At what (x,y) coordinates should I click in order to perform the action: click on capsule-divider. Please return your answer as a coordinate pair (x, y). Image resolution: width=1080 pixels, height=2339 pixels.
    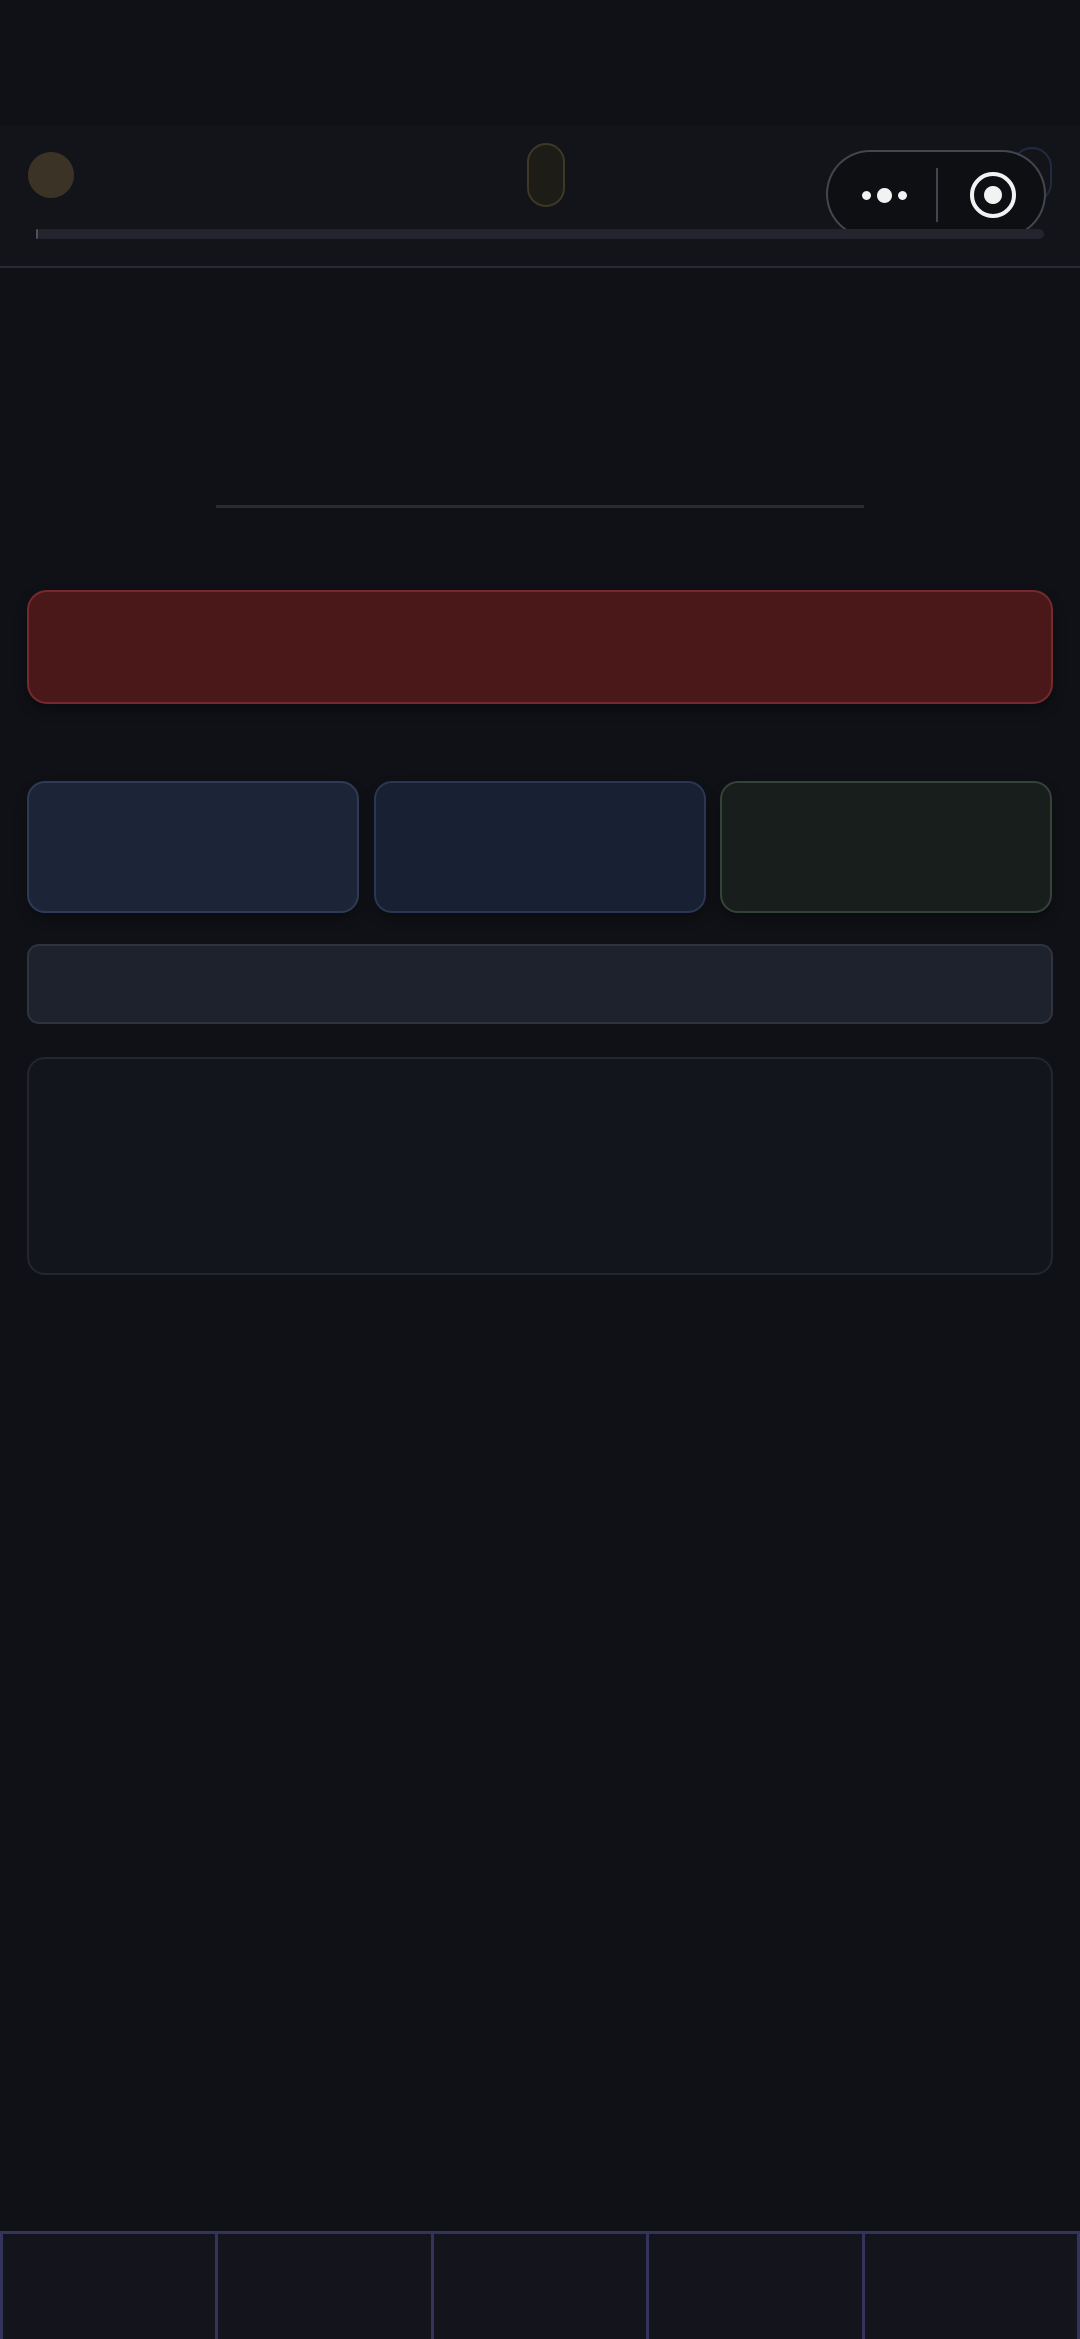
    Looking at the image, I should click on (937, 195).